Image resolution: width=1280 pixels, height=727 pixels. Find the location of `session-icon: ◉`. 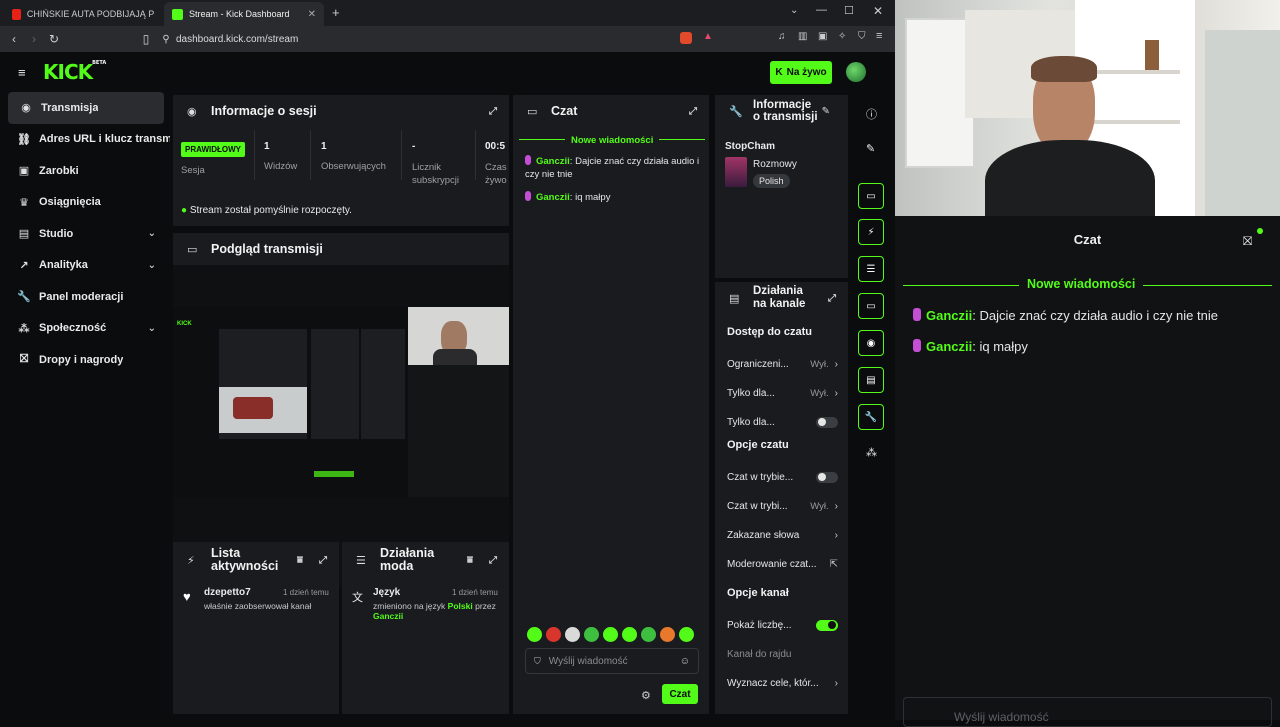

session-icon: ◉ is located at coordinates (871, 343).